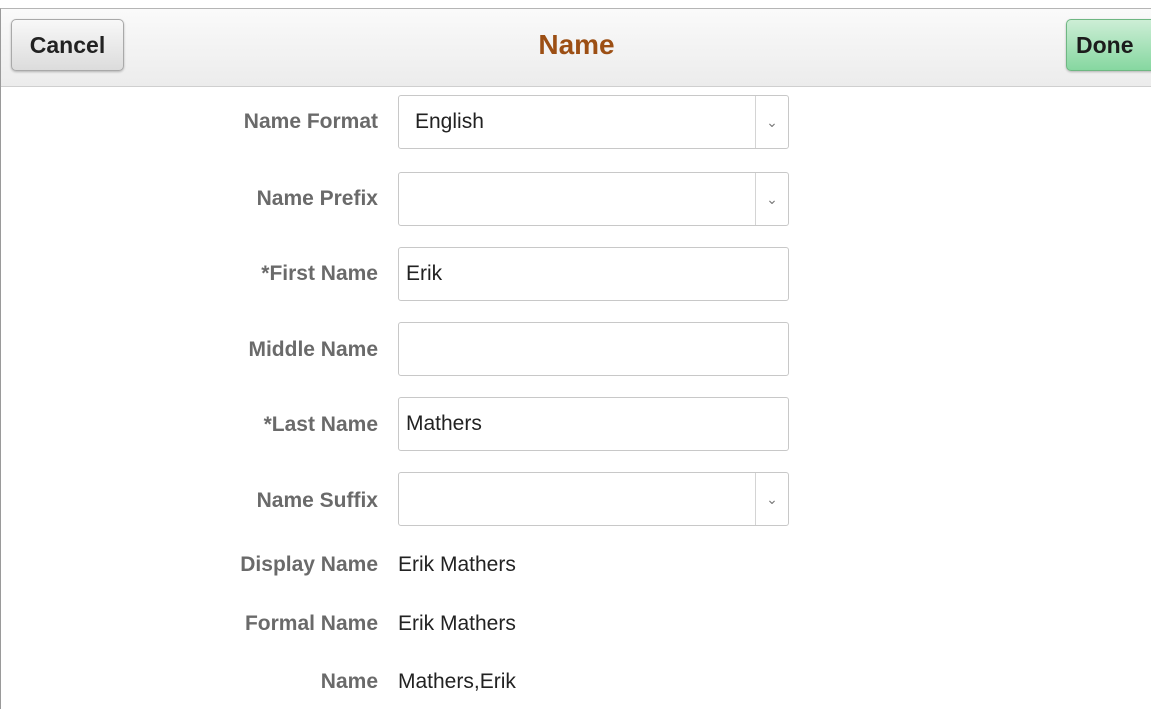 This screenshot has width=1151, height=709. Describe the element at coordinates (593, 424) in the screenshot. I see `last-name-input` at that location.